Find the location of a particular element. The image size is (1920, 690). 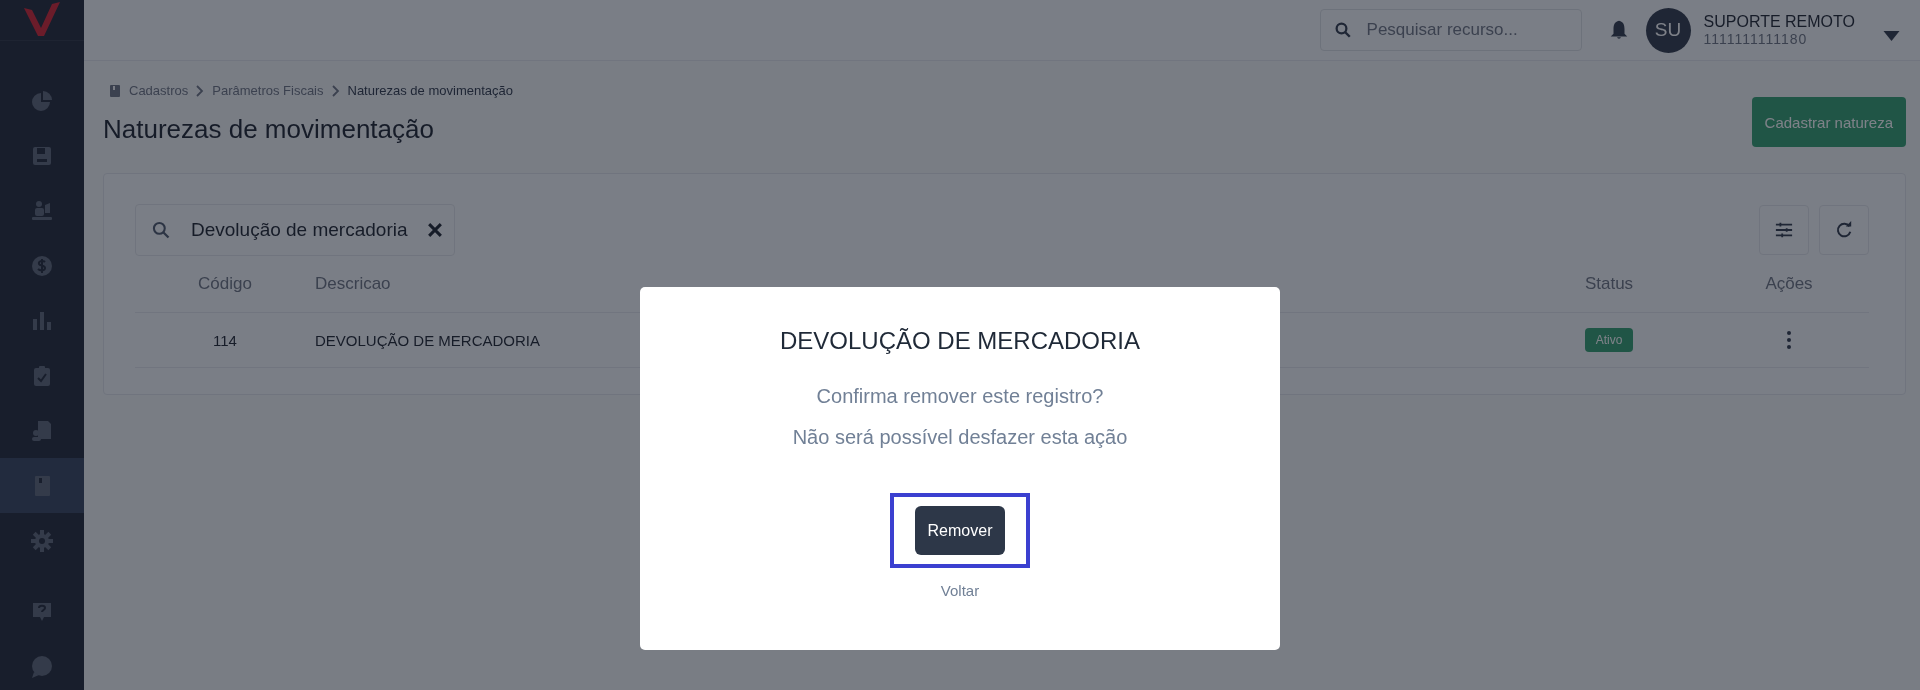

sidebar-item is located at coordinates (42, 485).